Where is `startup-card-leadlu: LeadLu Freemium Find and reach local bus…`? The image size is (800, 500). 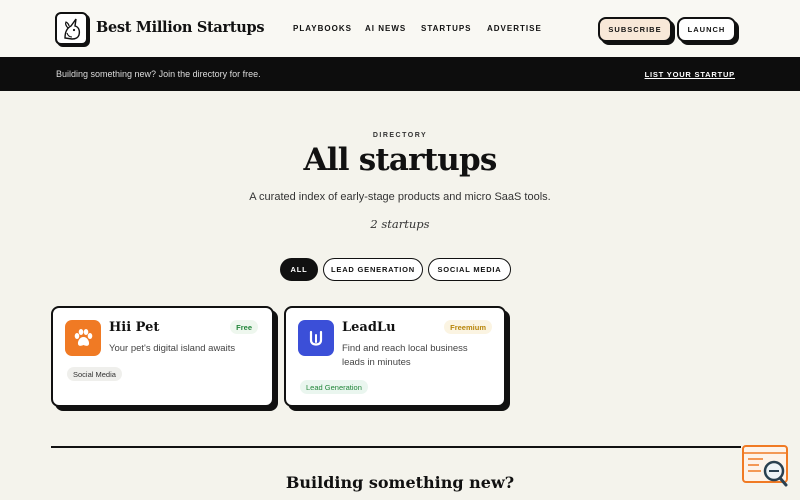 startup-card-leadlu: LeadLu Freemium Find and reach local bus… is located at coordinates (395, 356).